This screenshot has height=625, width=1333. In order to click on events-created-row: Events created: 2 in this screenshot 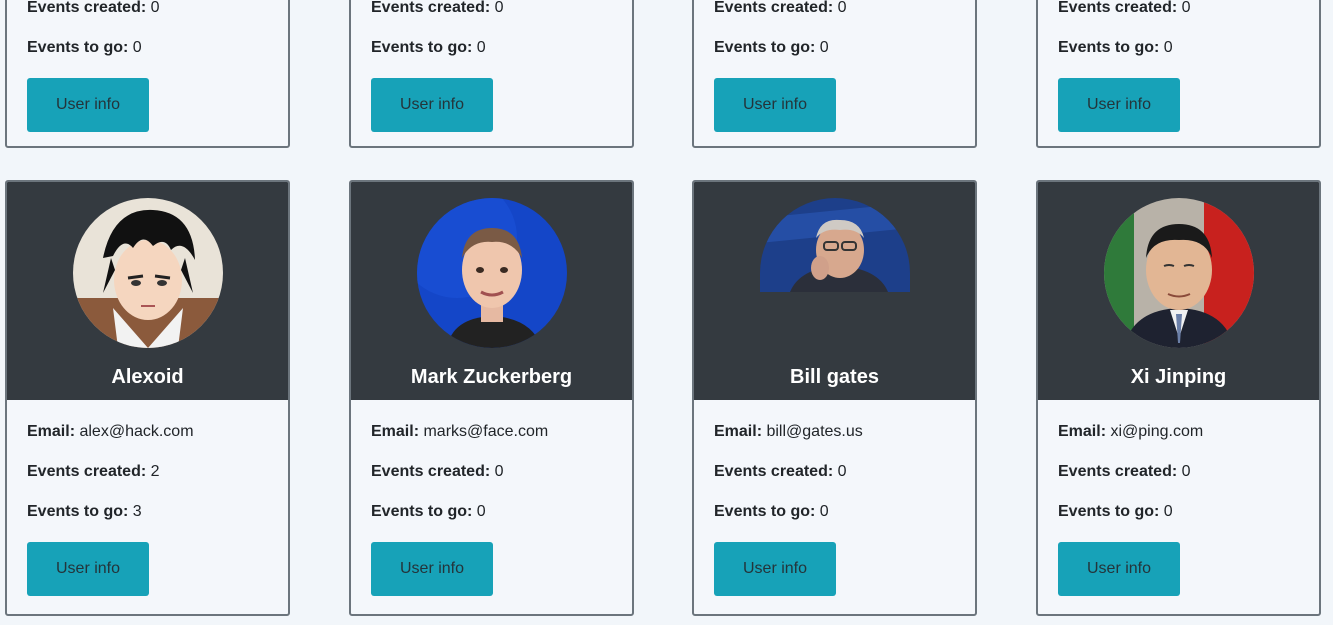, I will do `click(147, 472)`.